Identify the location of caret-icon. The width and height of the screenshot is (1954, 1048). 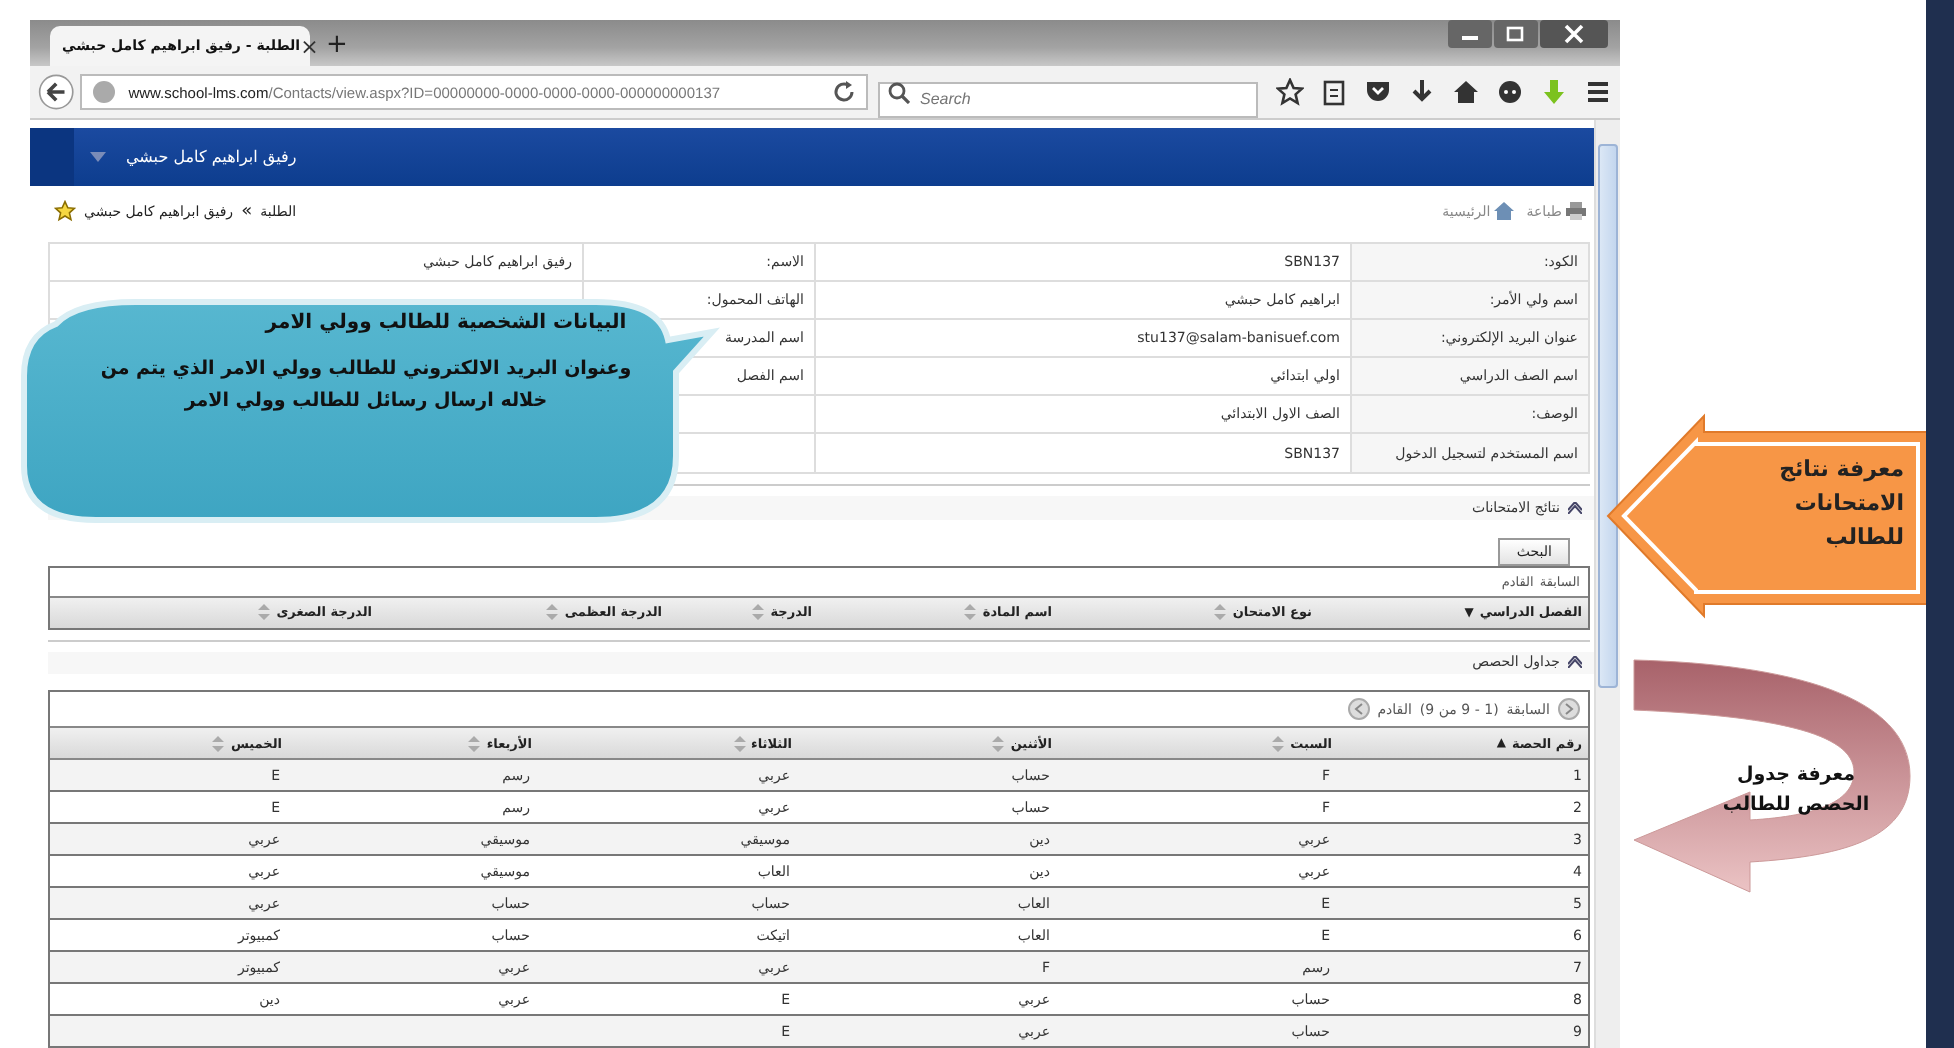
(98, 157).